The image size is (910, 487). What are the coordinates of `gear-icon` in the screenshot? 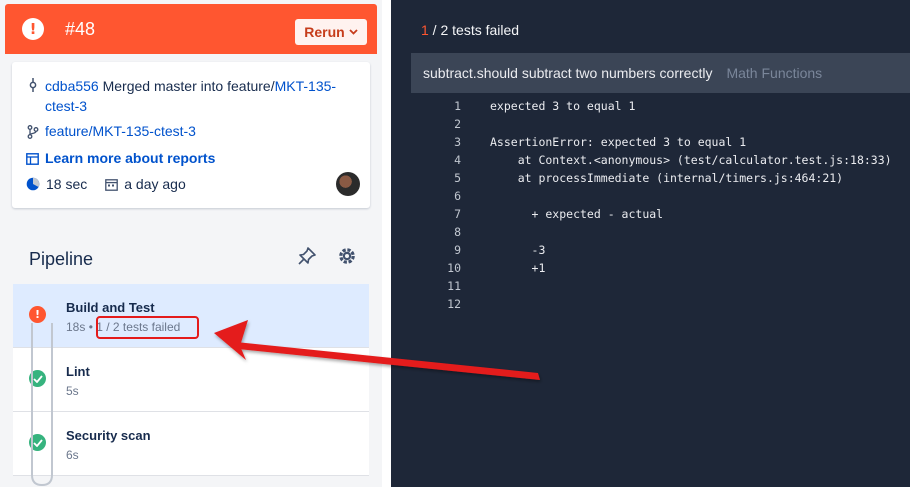 It's located at (347, 256).